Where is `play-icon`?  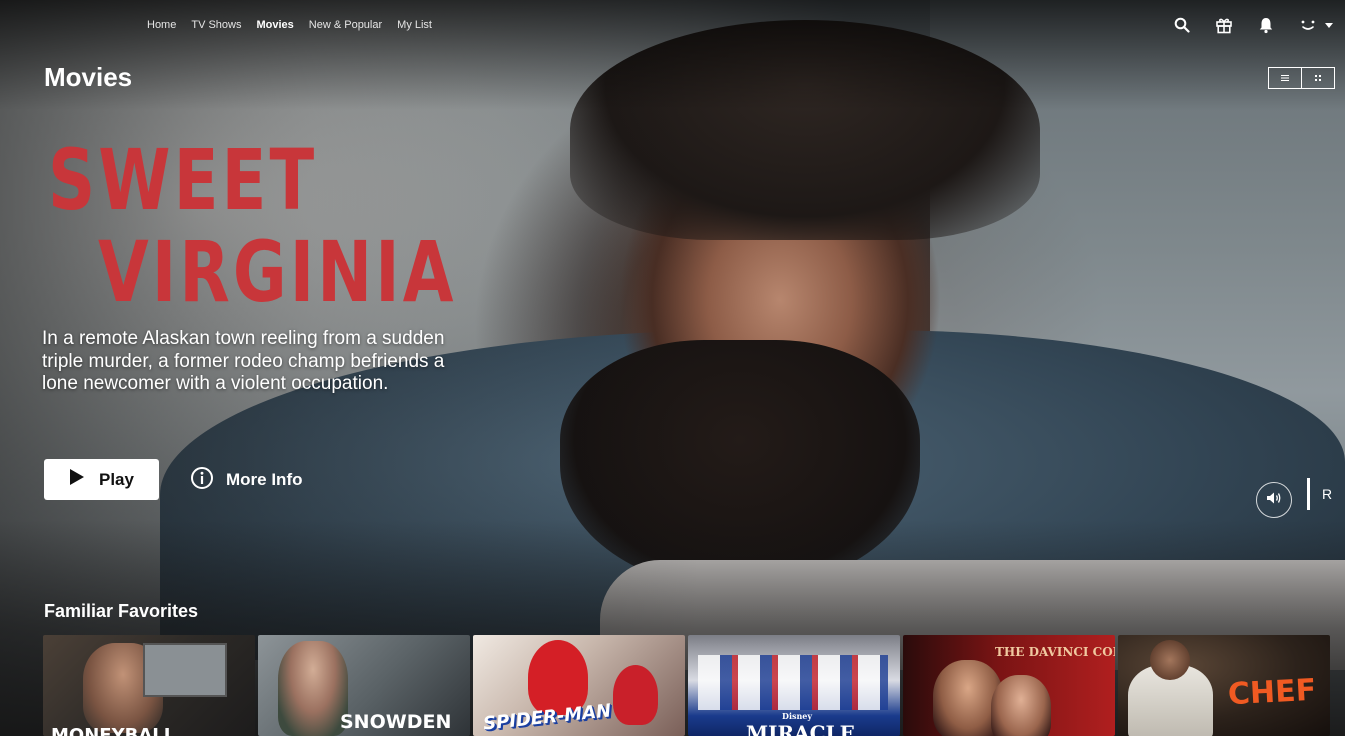
play-icon is located at coordinates (77, 479).